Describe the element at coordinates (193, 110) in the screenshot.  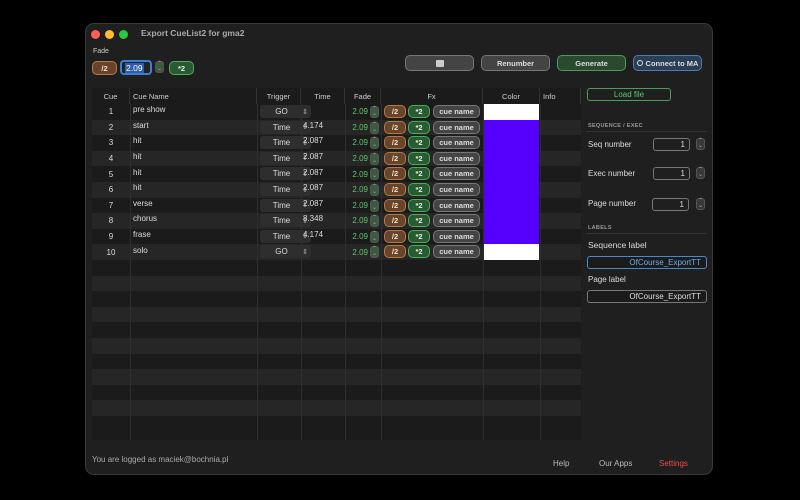
I see `cue-name: pre show` at that location.